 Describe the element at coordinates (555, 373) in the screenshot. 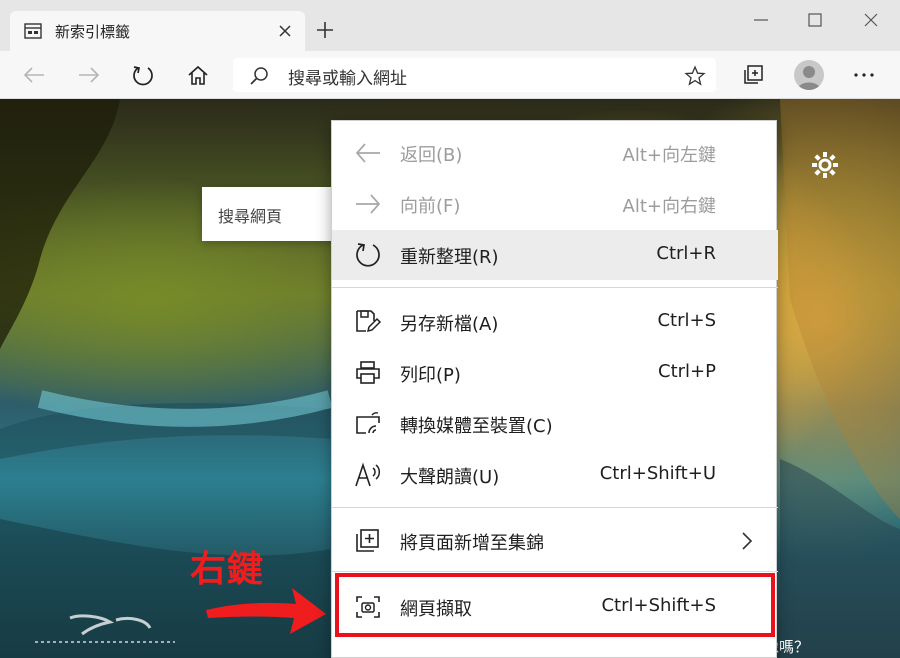

I see `menu-item-print: 列印(P) Ctrl+P` at that location.